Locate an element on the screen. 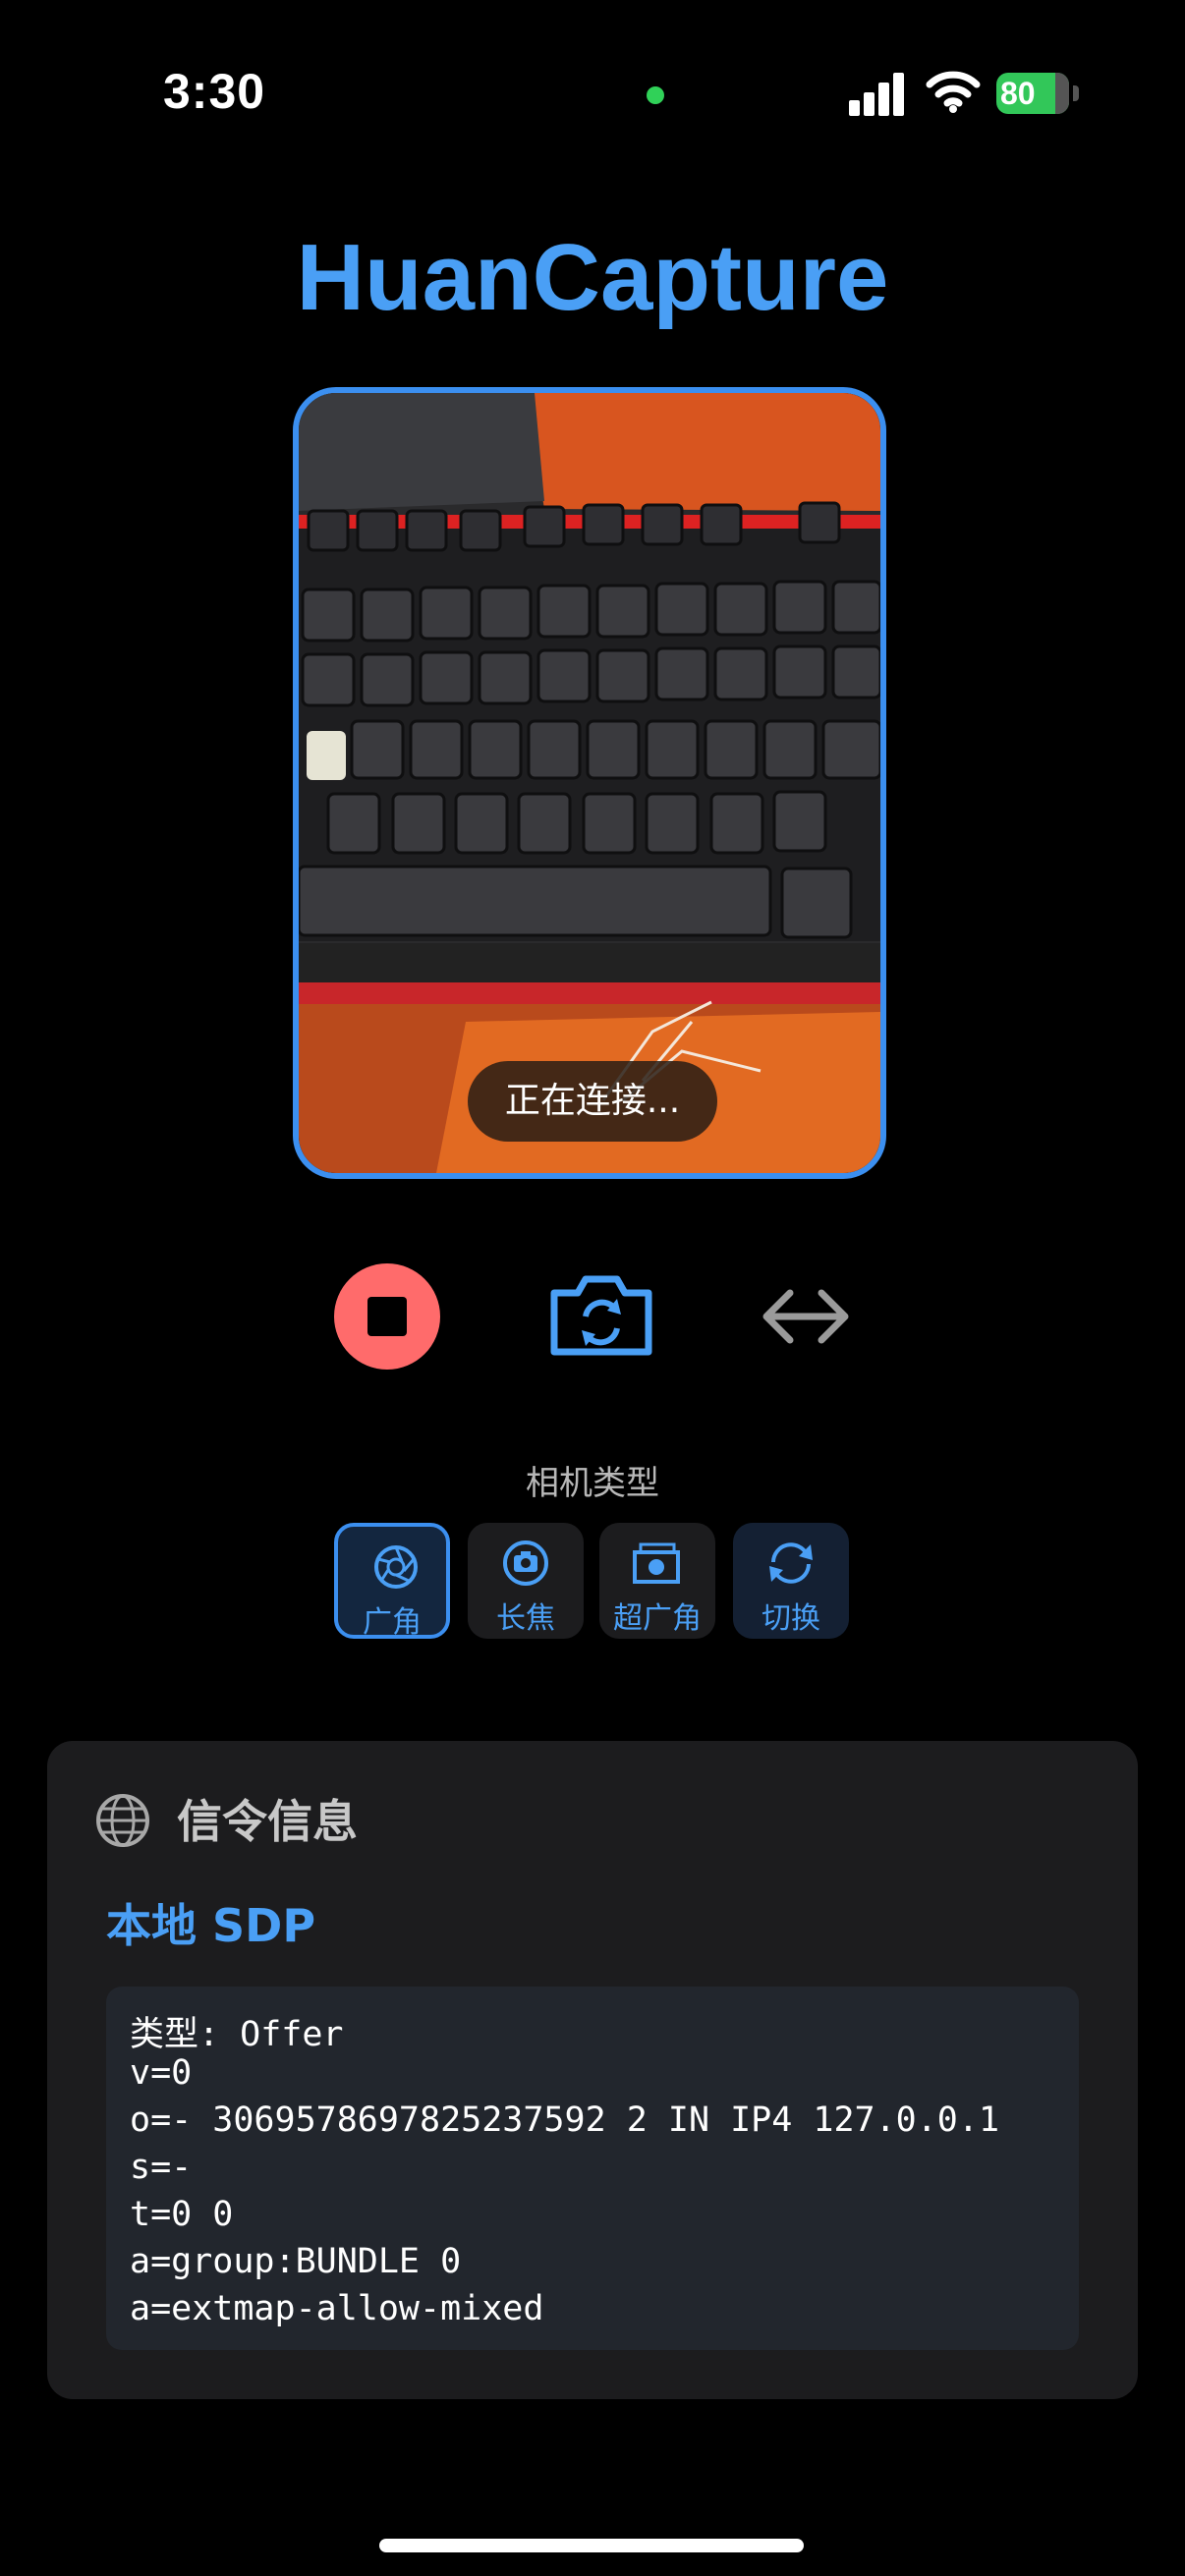  app-title: HuanCapture is located at coordinates (592, 277).